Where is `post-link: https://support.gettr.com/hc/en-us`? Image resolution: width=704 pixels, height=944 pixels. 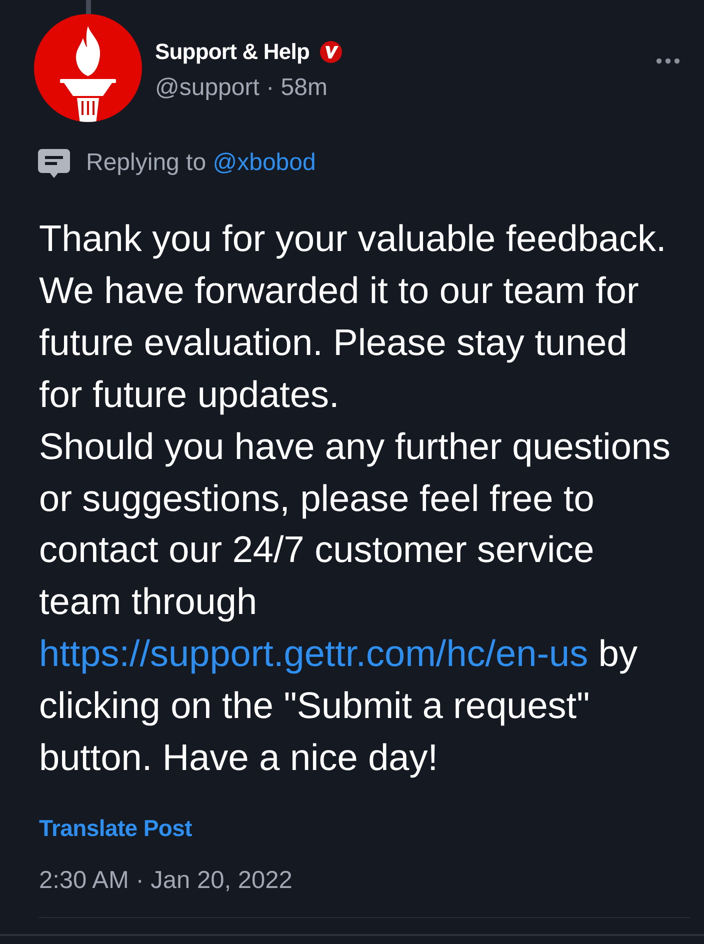 post-link: https://support.gettr.com/hc/en-us is located at coordinates (313, 653).